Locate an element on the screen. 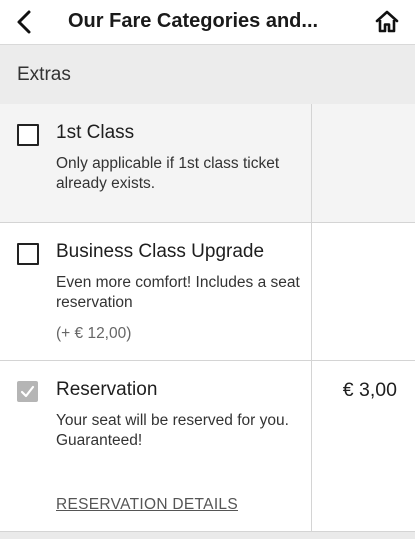  section-header-extras: Extras is located at coordinates (207, 75).